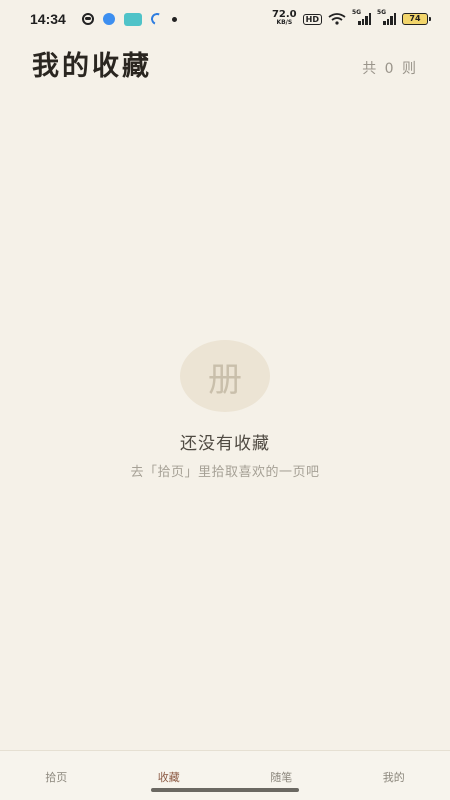 The image size is (450, 800). Describe the element at coordinates (394, 775) in the screenshot. I see `nav-item-mine: 我的` at that location.